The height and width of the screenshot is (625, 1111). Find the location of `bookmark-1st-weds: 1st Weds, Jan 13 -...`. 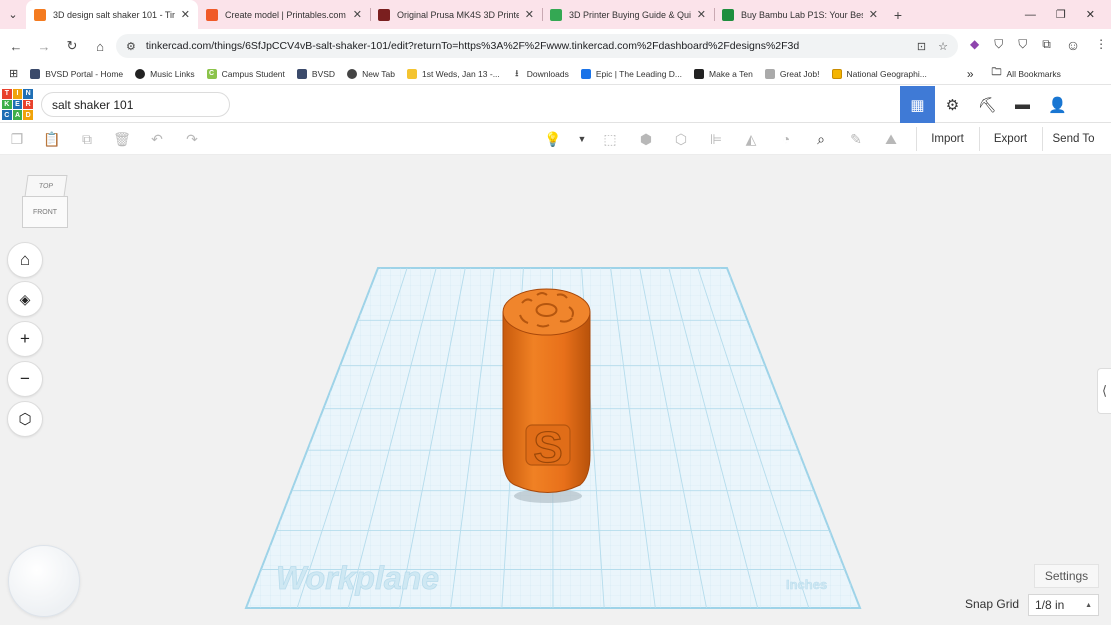

bookmark-1st-weds: 1st Weds, Jan 13 -... is located at coordinates (453, 73).